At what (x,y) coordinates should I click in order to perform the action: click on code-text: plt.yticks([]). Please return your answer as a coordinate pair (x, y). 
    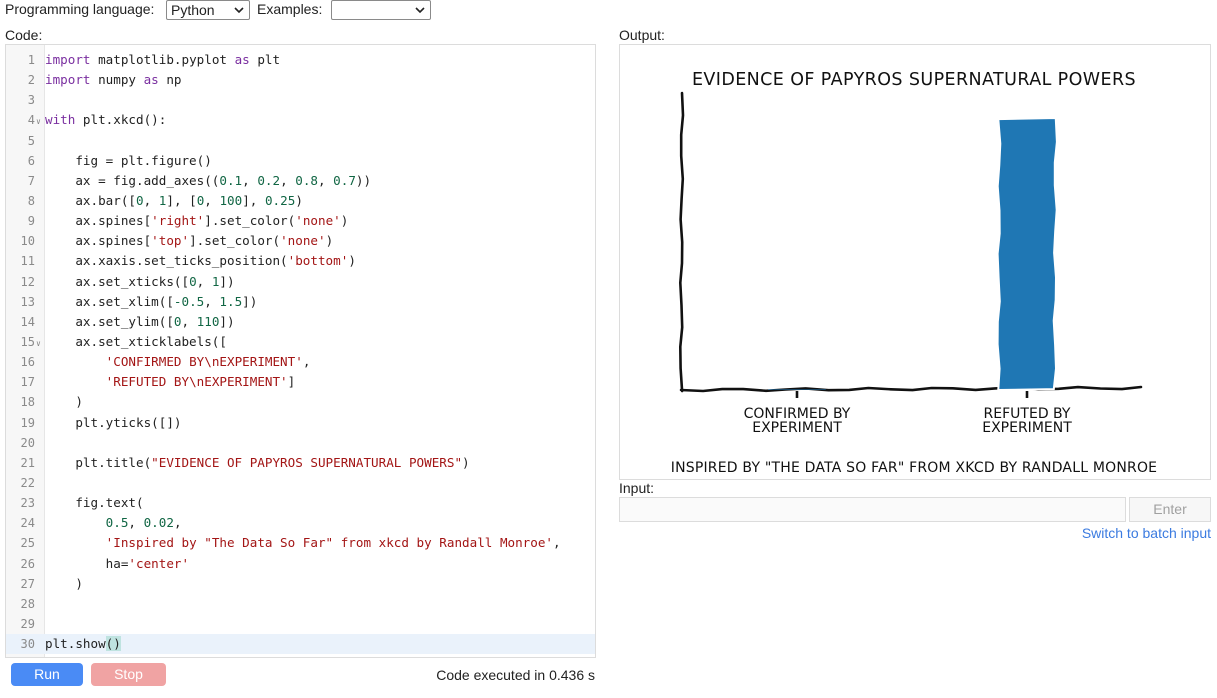
    Looking at the image, I should click on (113, 423).